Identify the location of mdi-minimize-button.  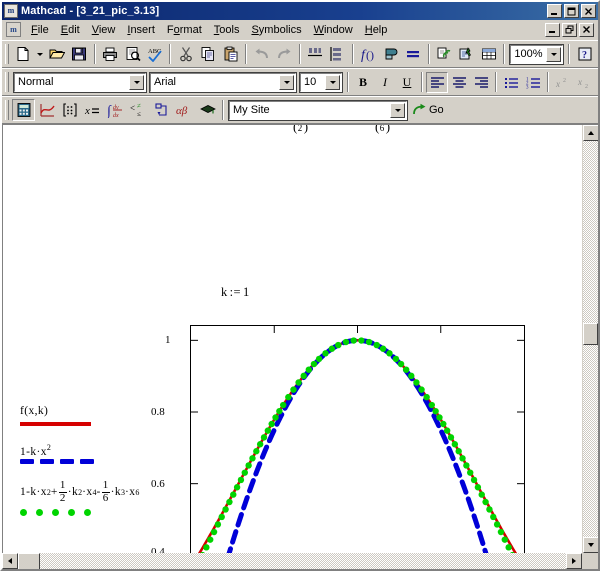
(552, 29).